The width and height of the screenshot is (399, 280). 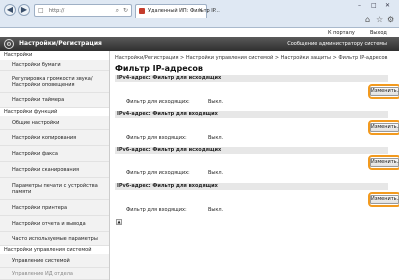 What do you see at coordinates (251, 150) in the screenshot?
I see `panel-ipv6-out-header: IPv6-адрес: Фильтр для исходящих` at bounding box center [251, 150].